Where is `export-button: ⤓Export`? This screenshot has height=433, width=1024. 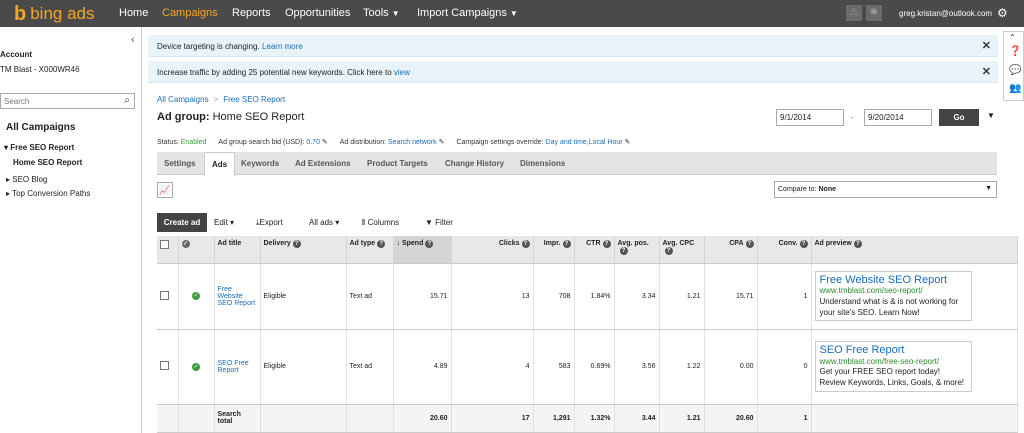
export-button: ⤓Export is located at coordinates (269, 223).